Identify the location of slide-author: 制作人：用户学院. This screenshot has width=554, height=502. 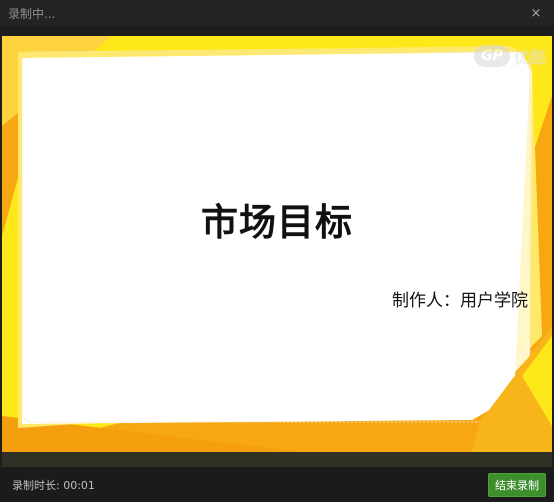
(460, 301).